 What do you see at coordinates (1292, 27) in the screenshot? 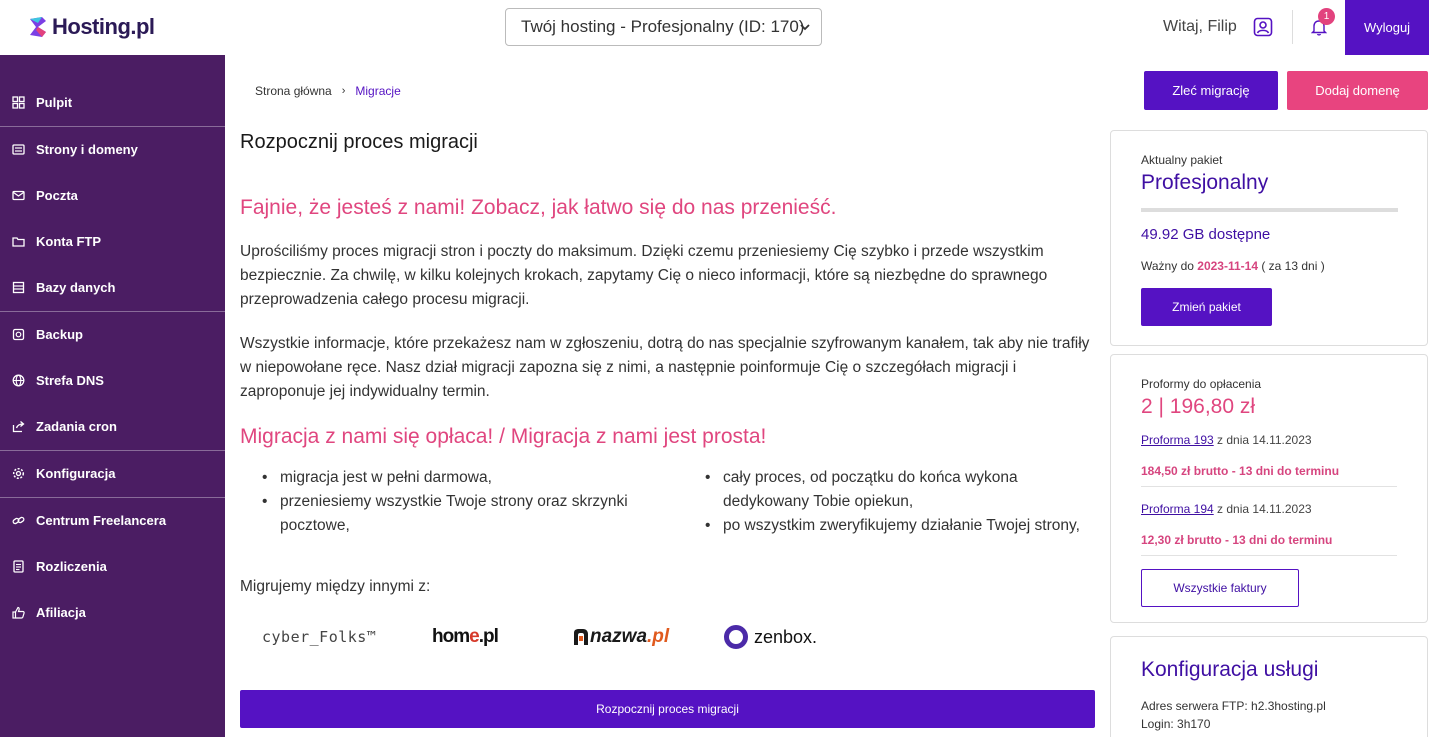
I see `header-divider` at bounding box center [1292, 27].